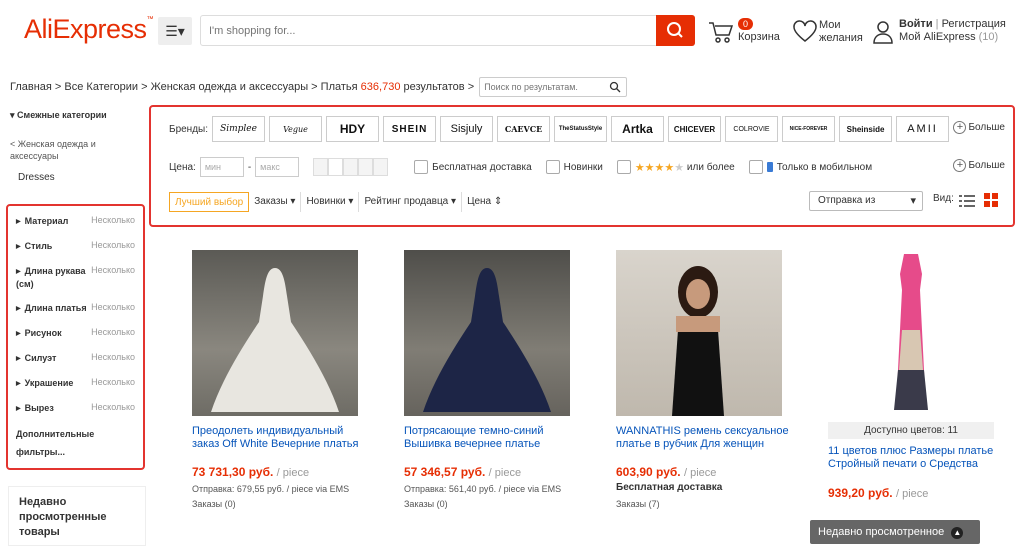 The height and width of the screenshot is (546, 1024). Describe the element at coordinates (988, 37) in the screenshot. I see `my-aliexpress-count: (10)` at that location.